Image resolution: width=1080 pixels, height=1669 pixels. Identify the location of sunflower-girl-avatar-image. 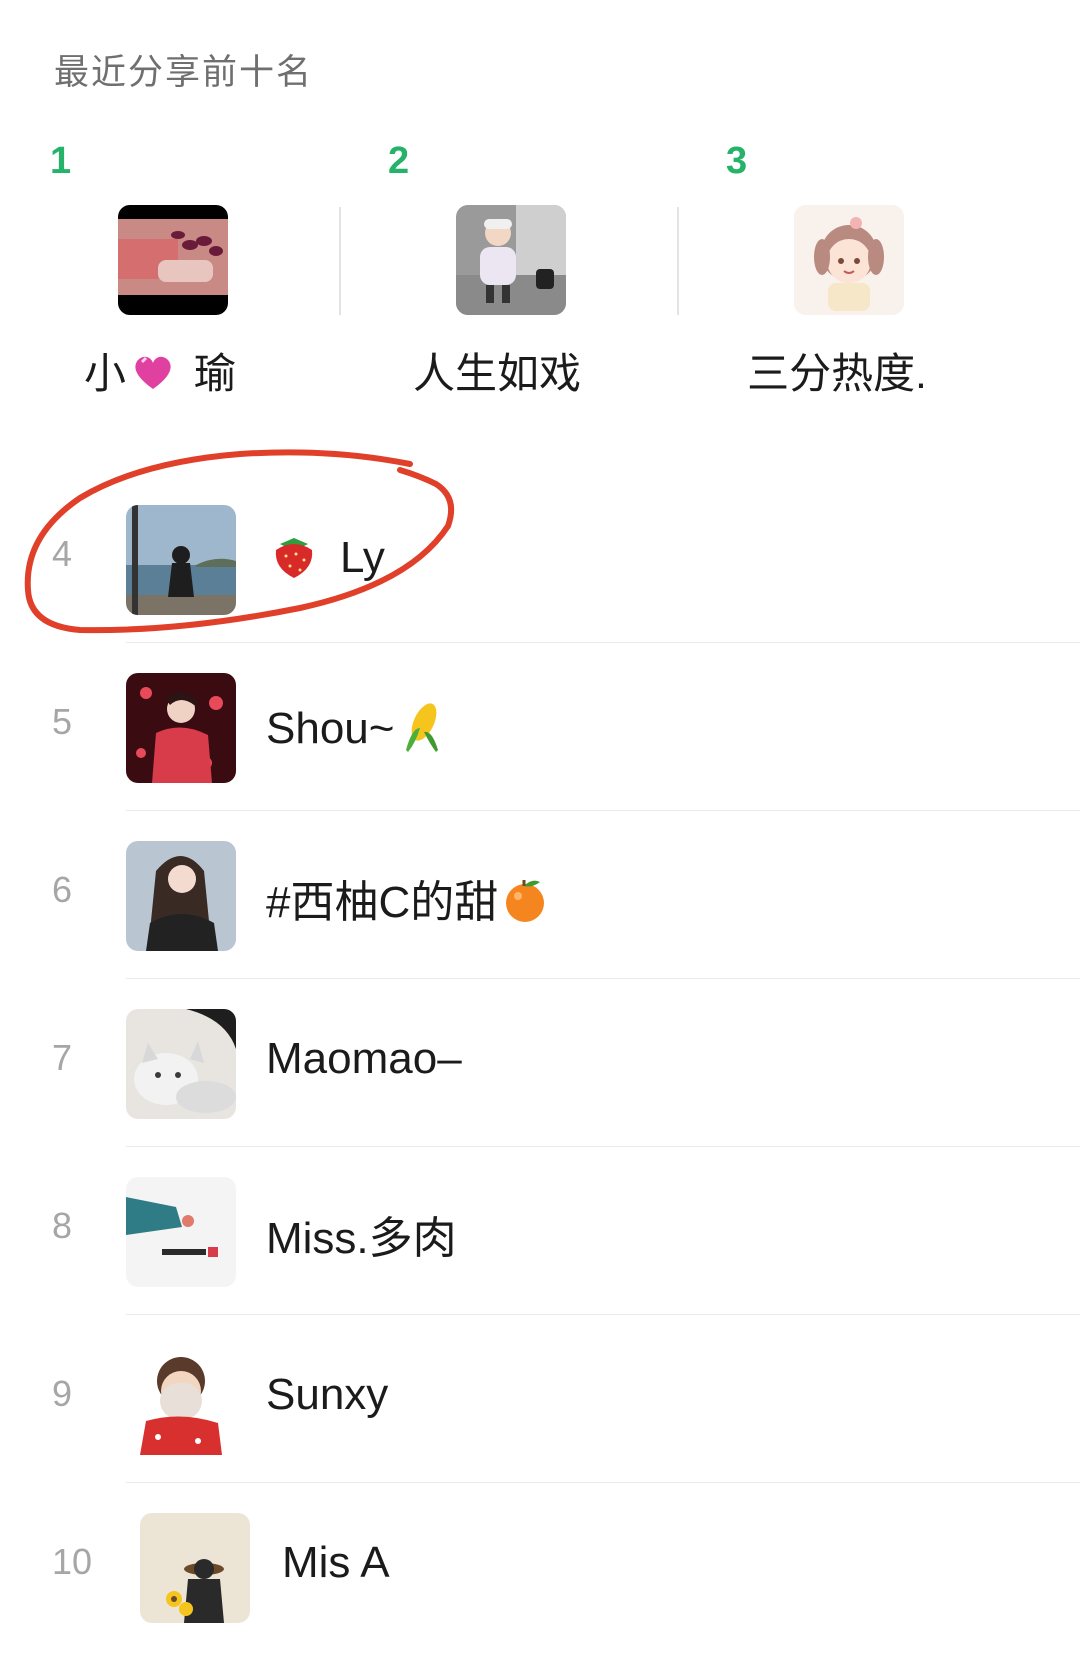
(195, 1568).